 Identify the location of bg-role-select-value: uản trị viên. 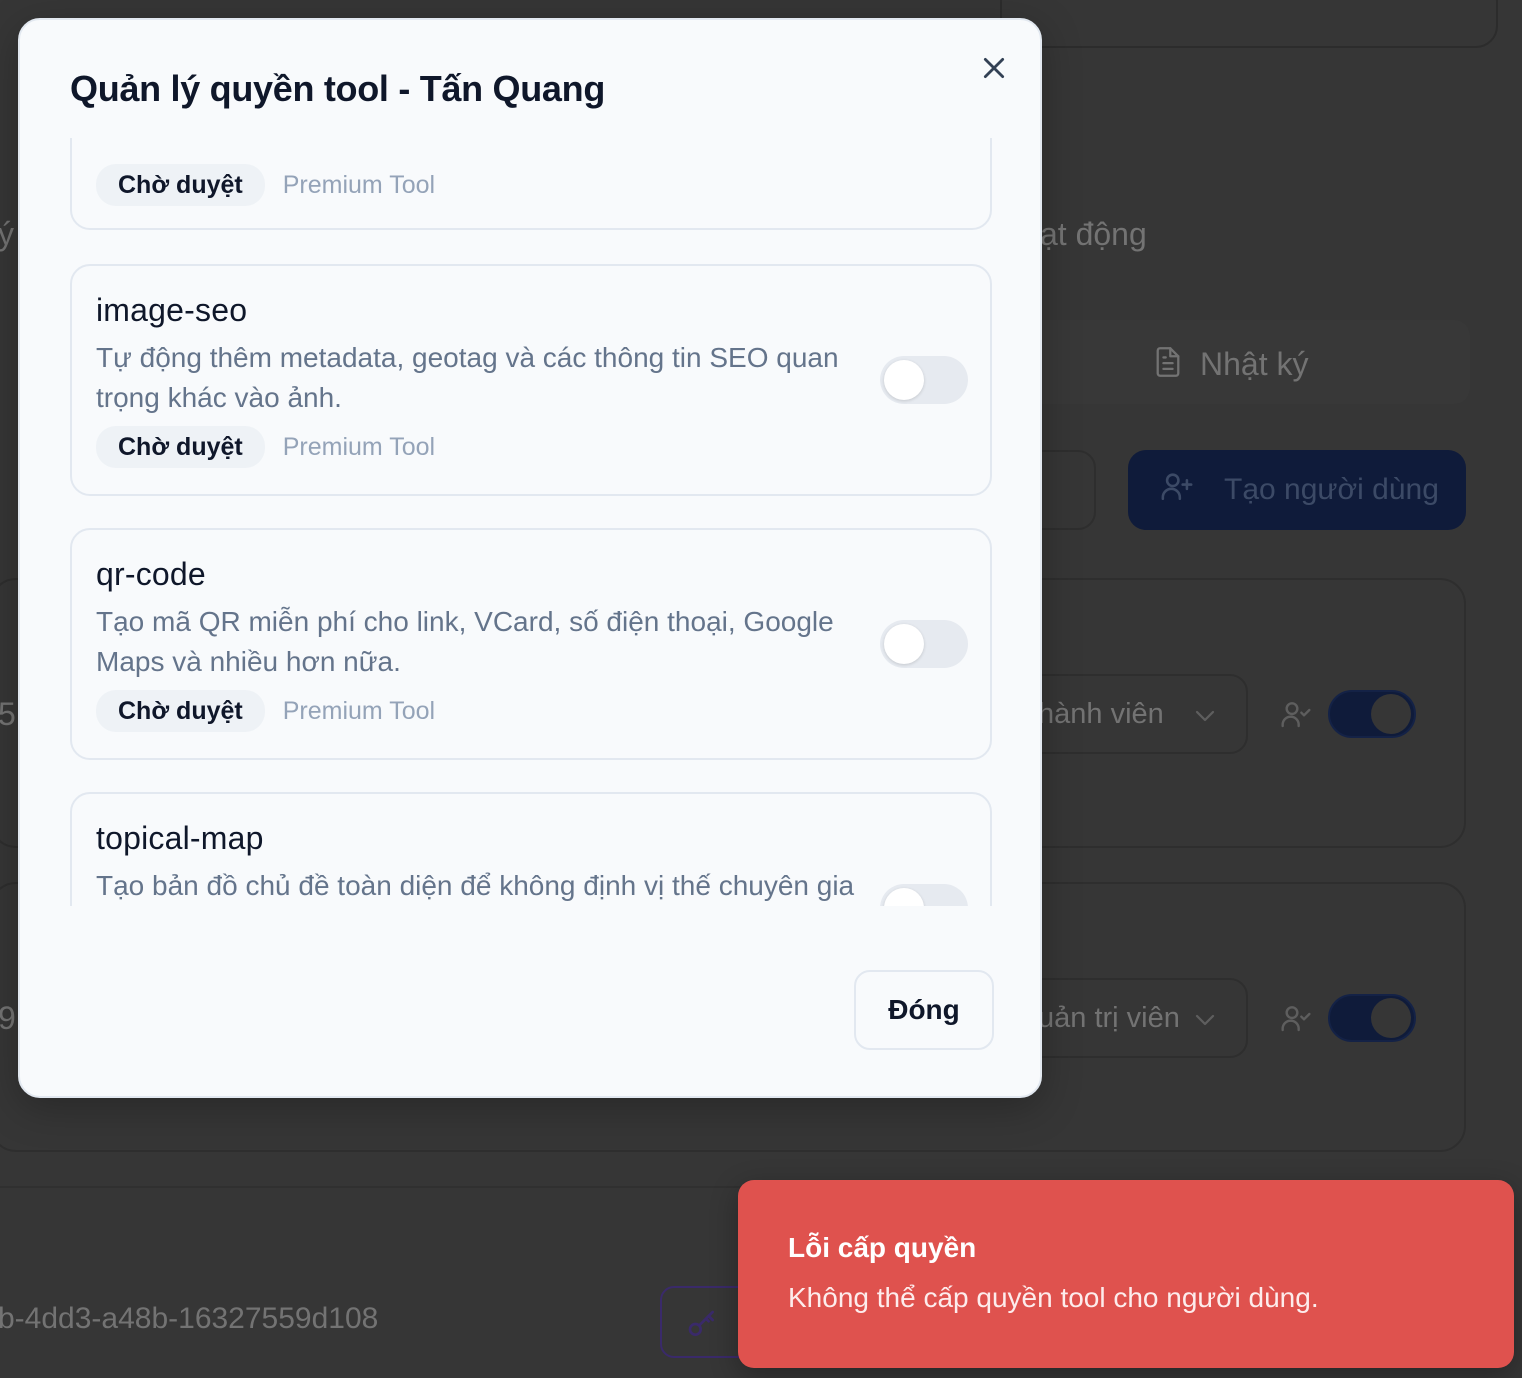
(1109, 1017).